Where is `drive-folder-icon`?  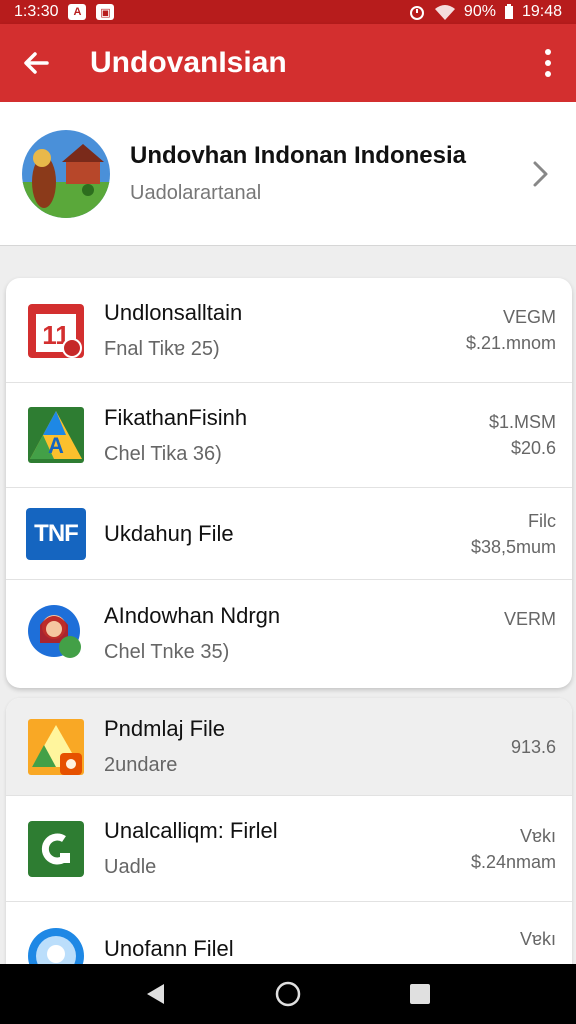 drive-folder-icon is located at coordinates (56, 747).